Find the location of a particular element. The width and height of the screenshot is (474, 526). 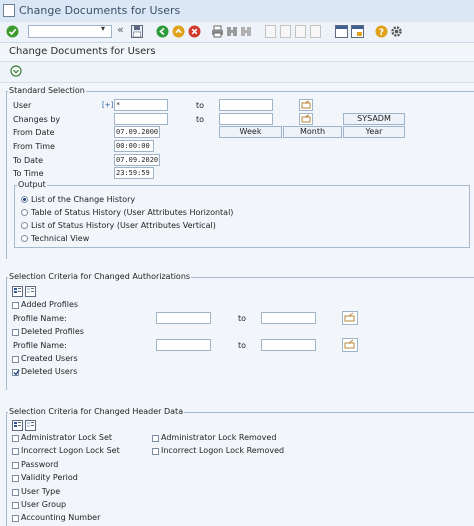

user-multiple-selection-button is located at coordinates (306, 105).